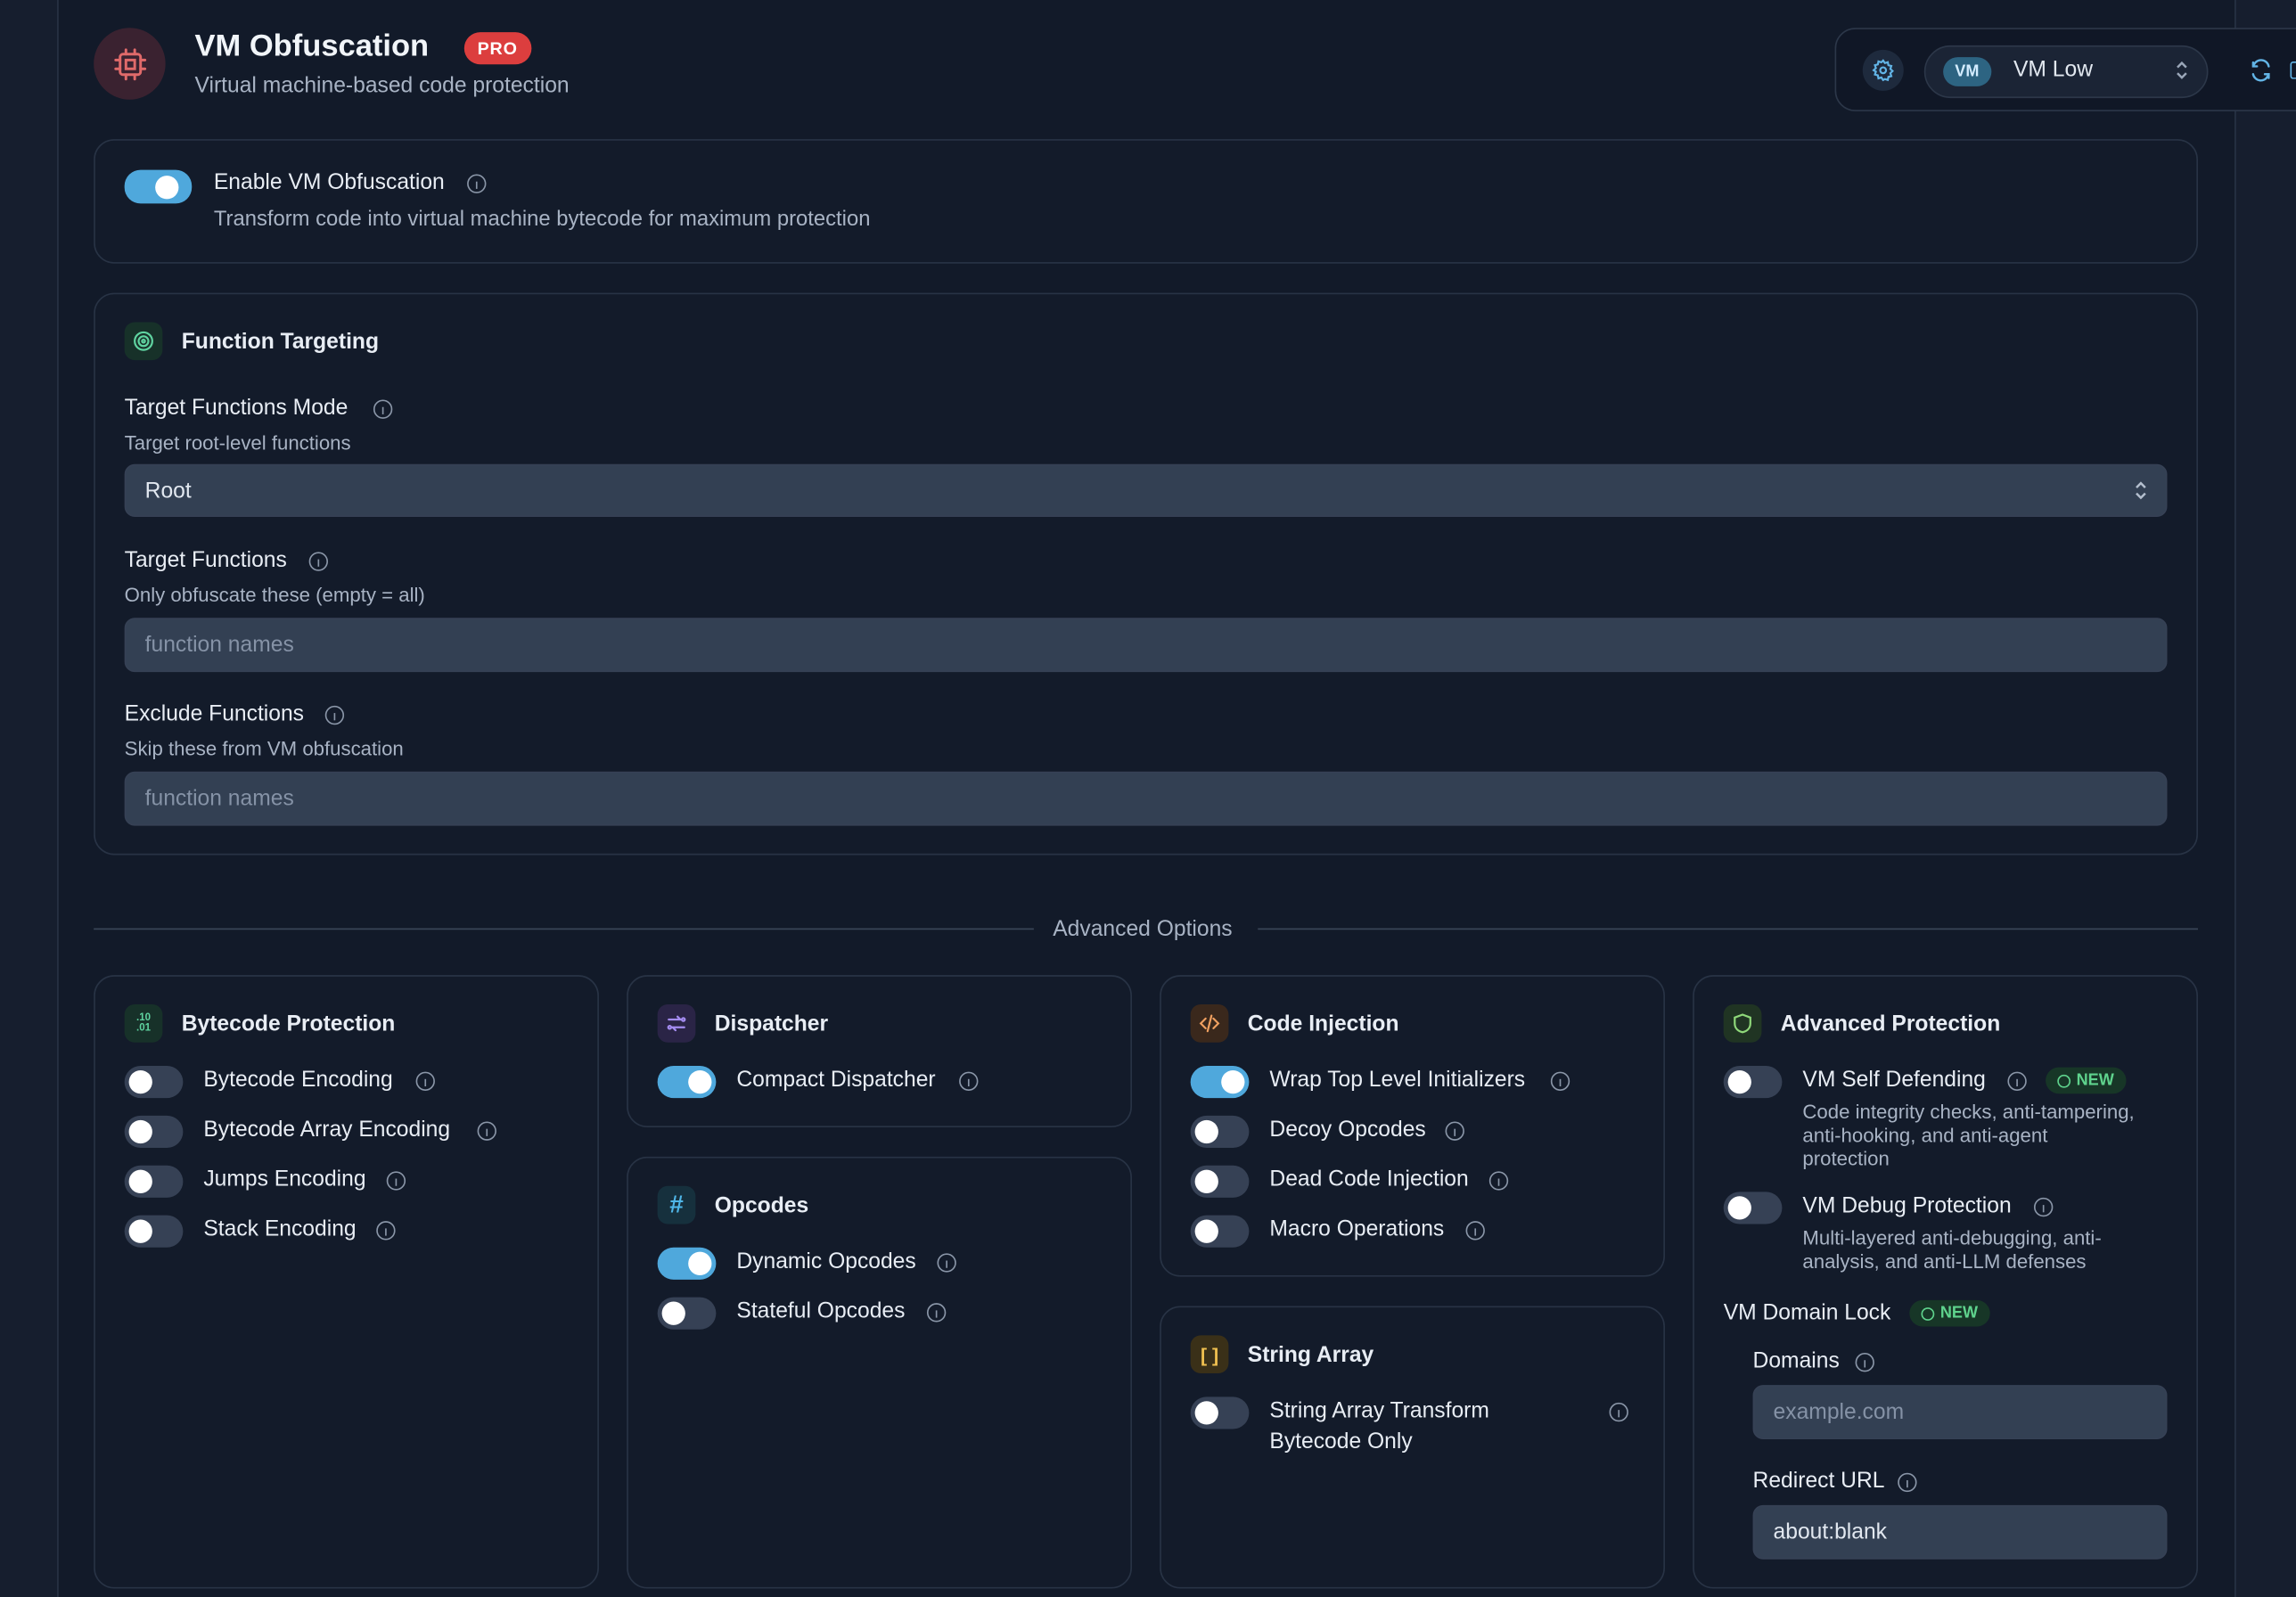 Image resolution: width=2296 pixels, height=1597 pixels. I want to click on vm-self-defending-toggle, so click(1753, 1082).